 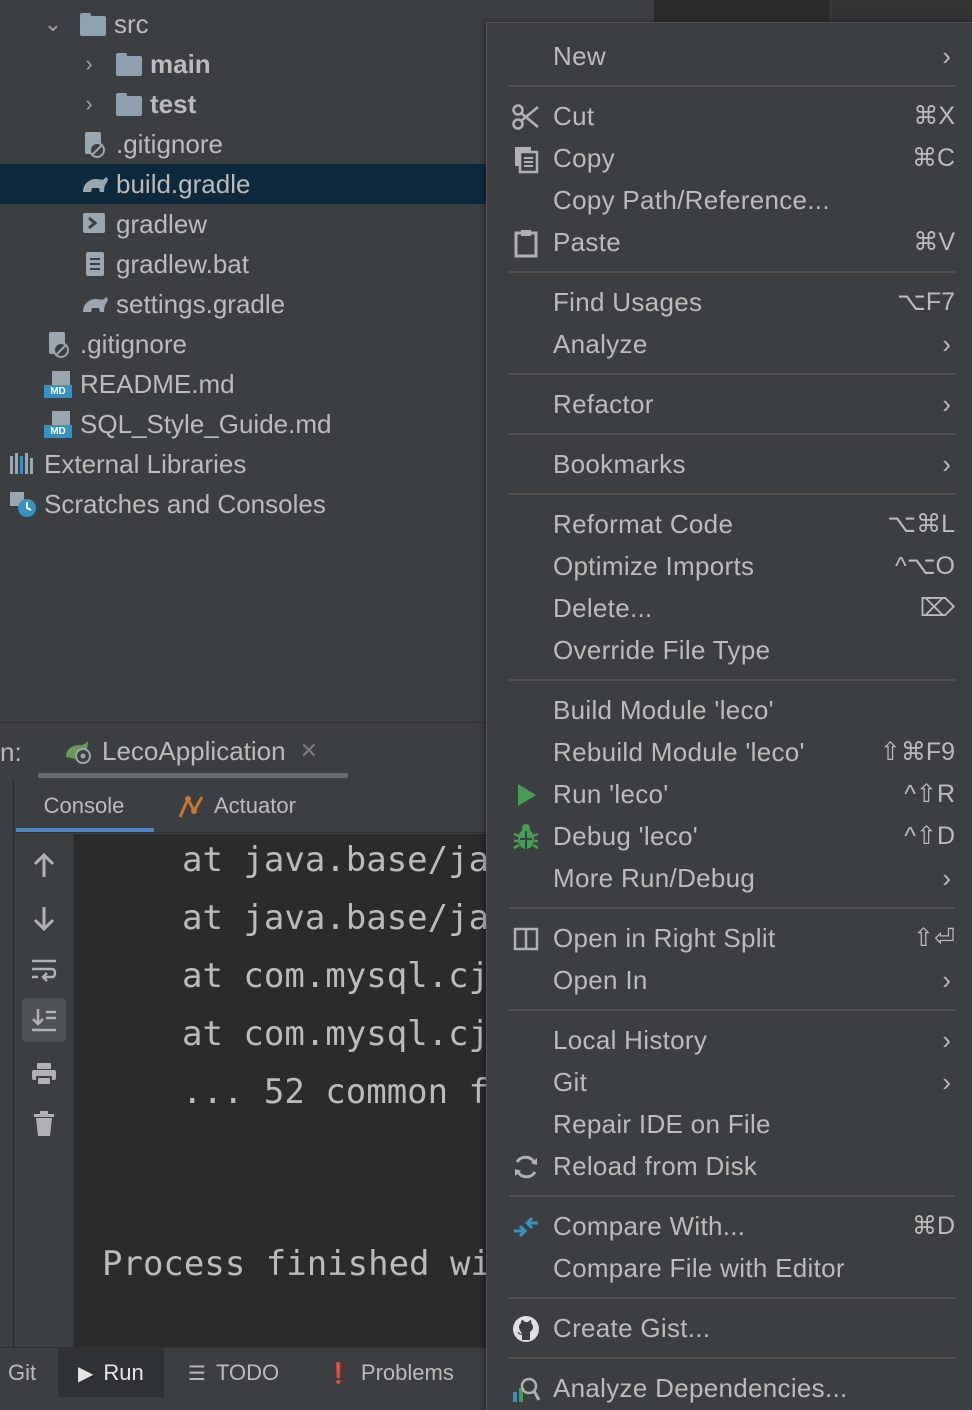 What do you see at coordinates (44, 866) in the screenshot?
I see `arrow-up-icon` at bounding box center [44, 866].